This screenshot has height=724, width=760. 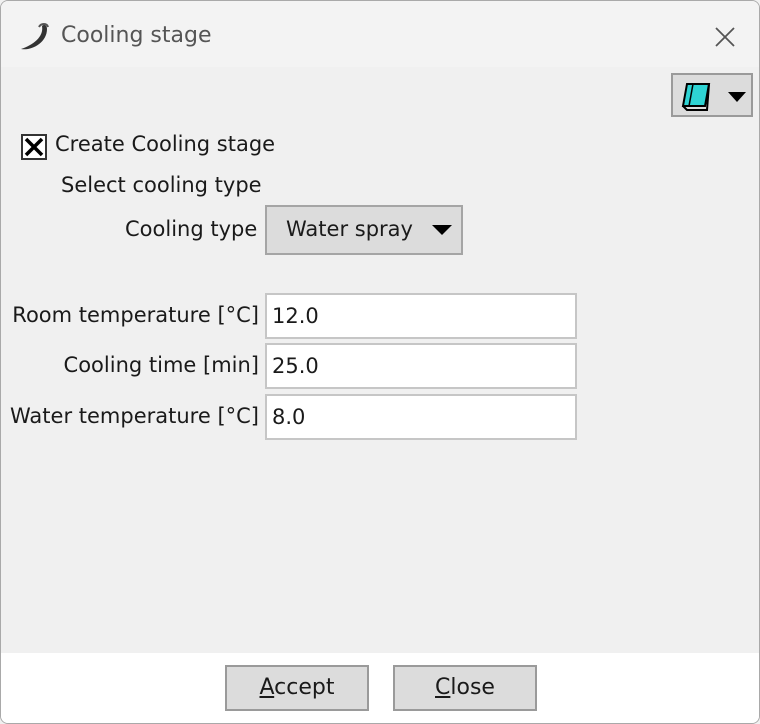 What do you see at coordinates (35, 36) in the screenshot?
I see `app-logo-icon` at bounding box center [35, 36].